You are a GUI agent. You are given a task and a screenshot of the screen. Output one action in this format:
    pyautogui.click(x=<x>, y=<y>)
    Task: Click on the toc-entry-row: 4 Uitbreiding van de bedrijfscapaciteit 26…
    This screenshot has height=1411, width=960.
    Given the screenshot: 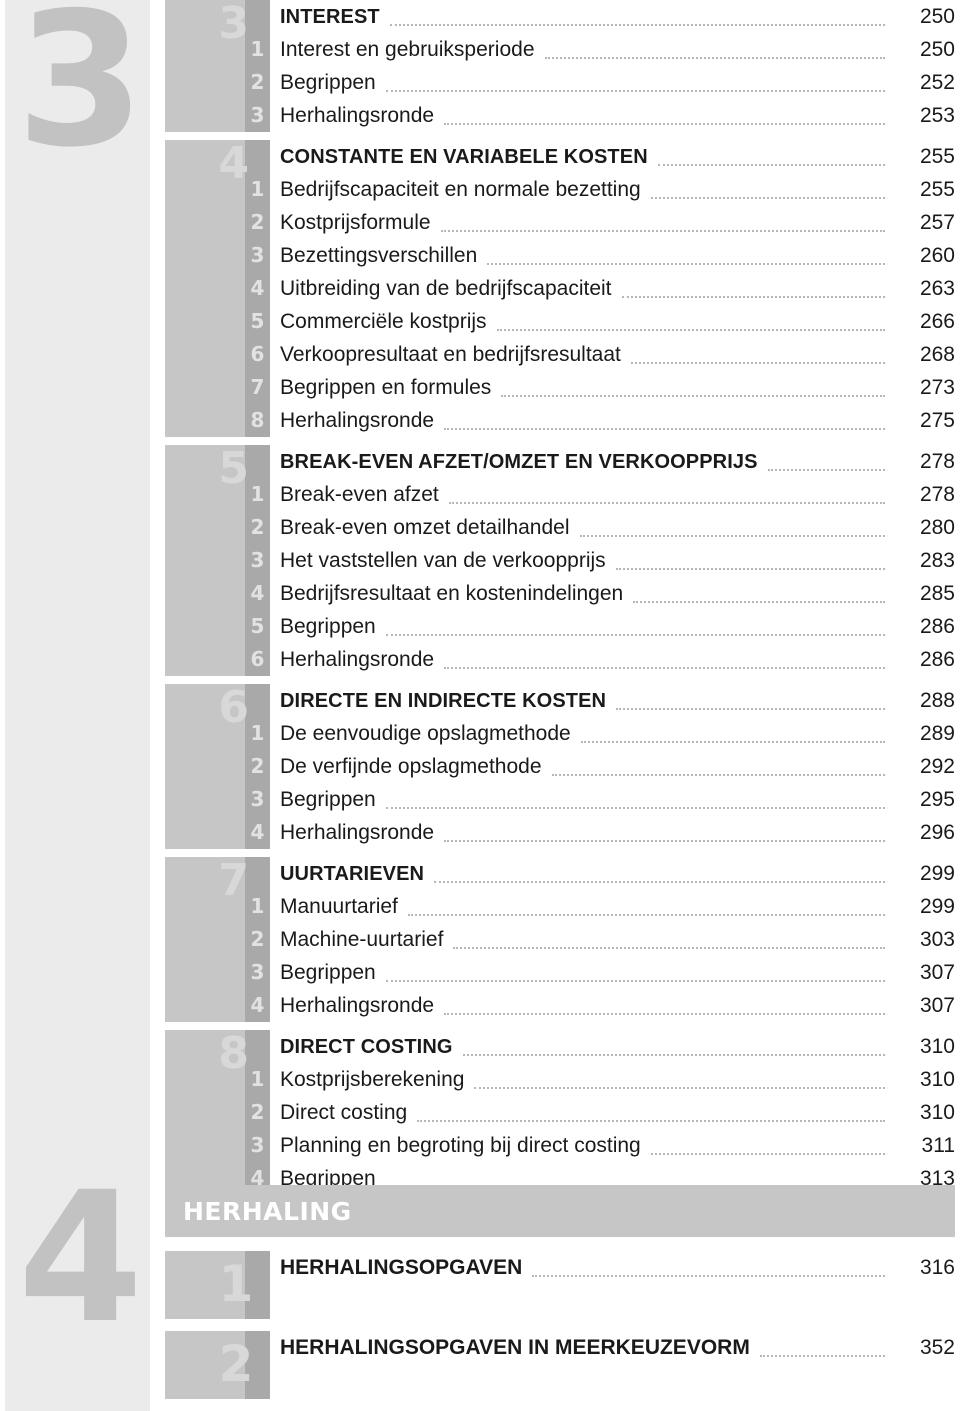 What is the action you would take?
    pyautogui.click(x=560, y=288)
    